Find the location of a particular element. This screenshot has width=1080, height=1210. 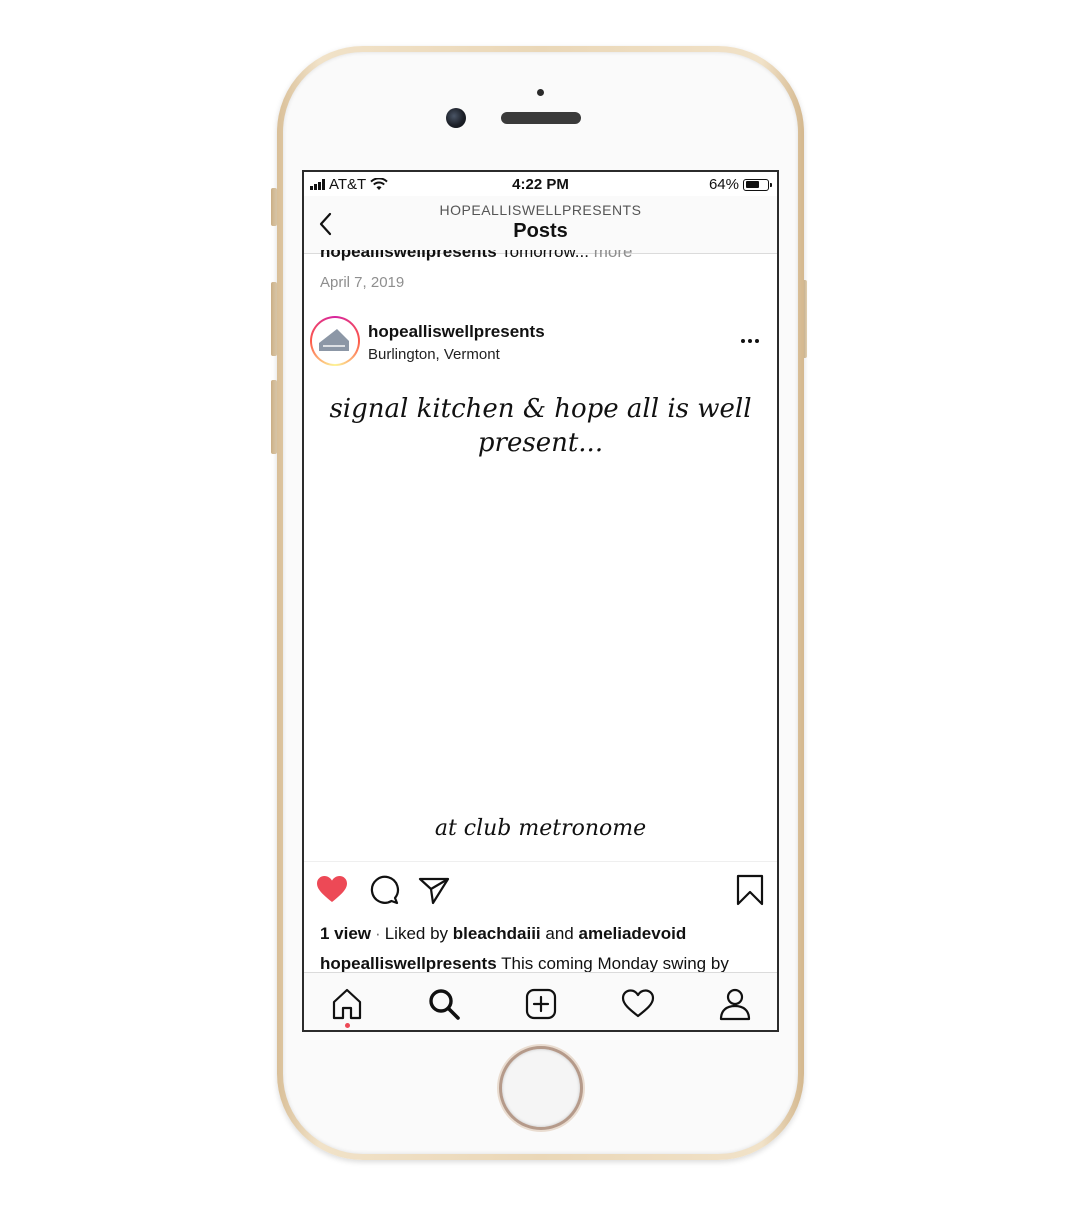

heart-icon is located at coordinates (332, 889).